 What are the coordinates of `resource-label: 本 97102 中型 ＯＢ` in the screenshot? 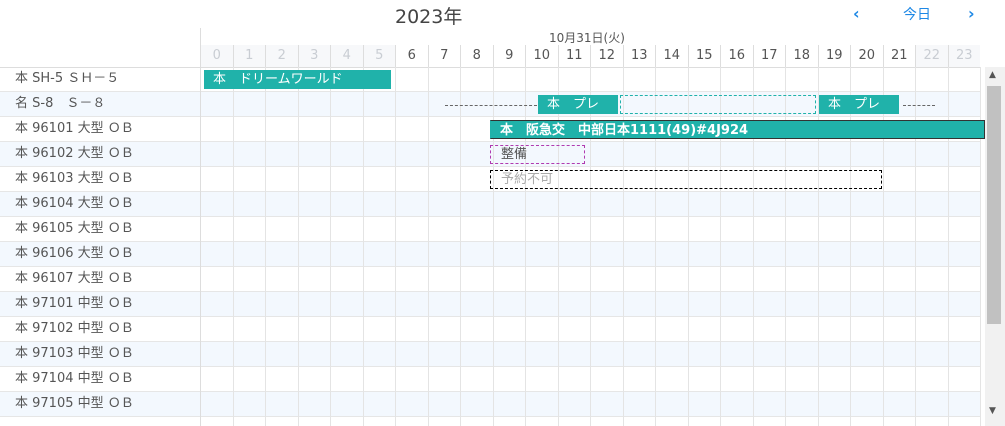 It's located at (74, 328).